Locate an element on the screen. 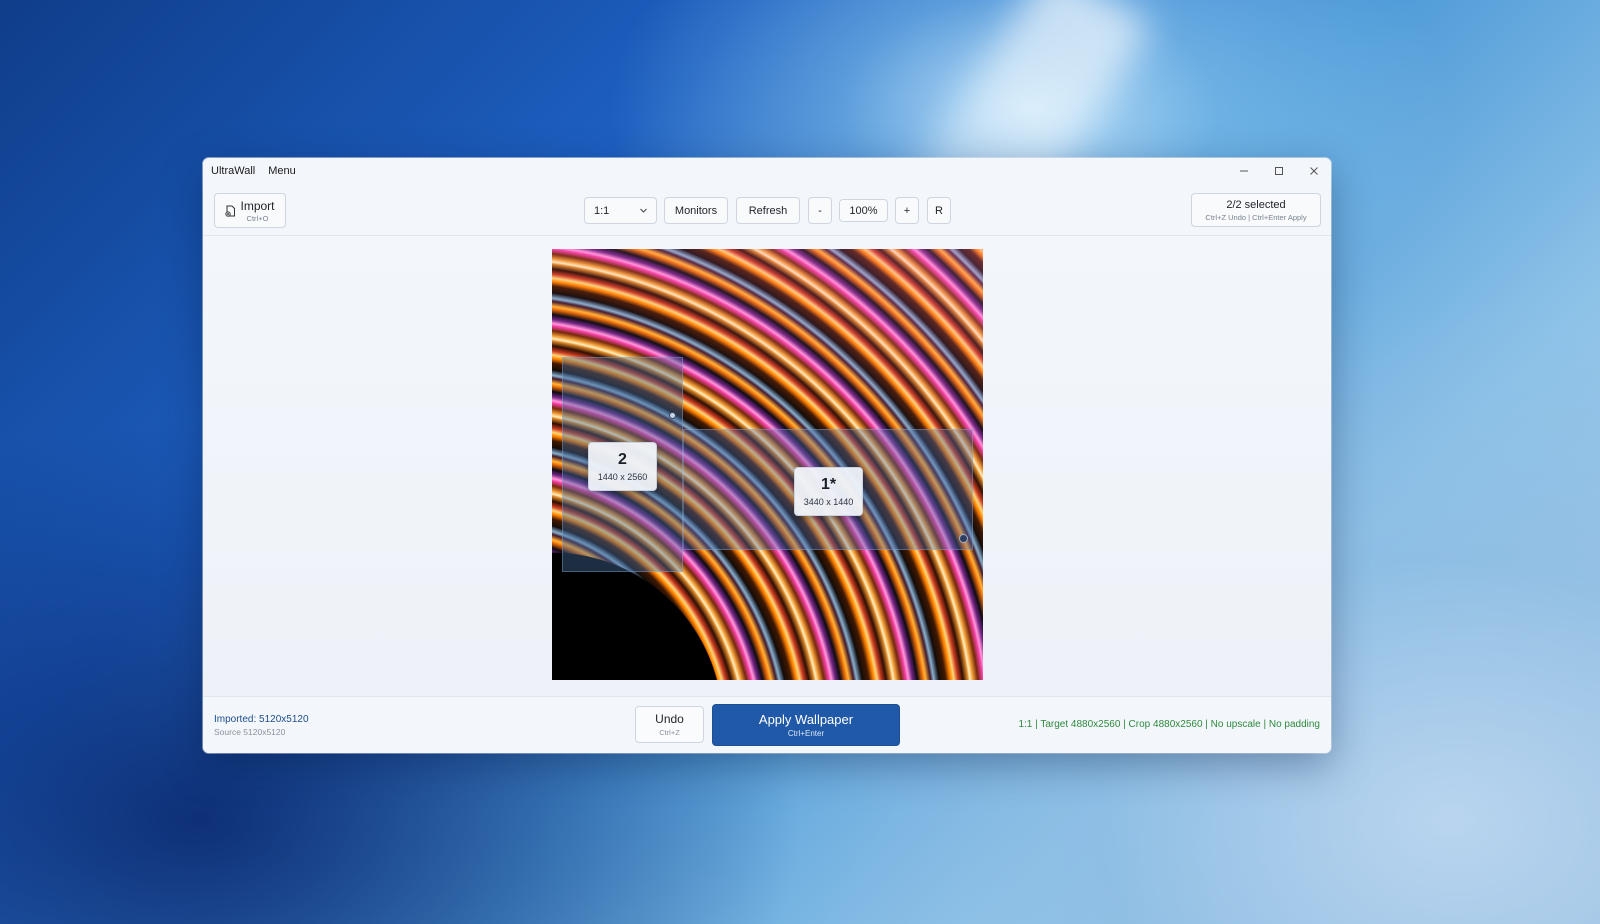 Image resolution: width=1600 pixels, height=924 pixels. close-icon is located at coordinates (1313, 171).